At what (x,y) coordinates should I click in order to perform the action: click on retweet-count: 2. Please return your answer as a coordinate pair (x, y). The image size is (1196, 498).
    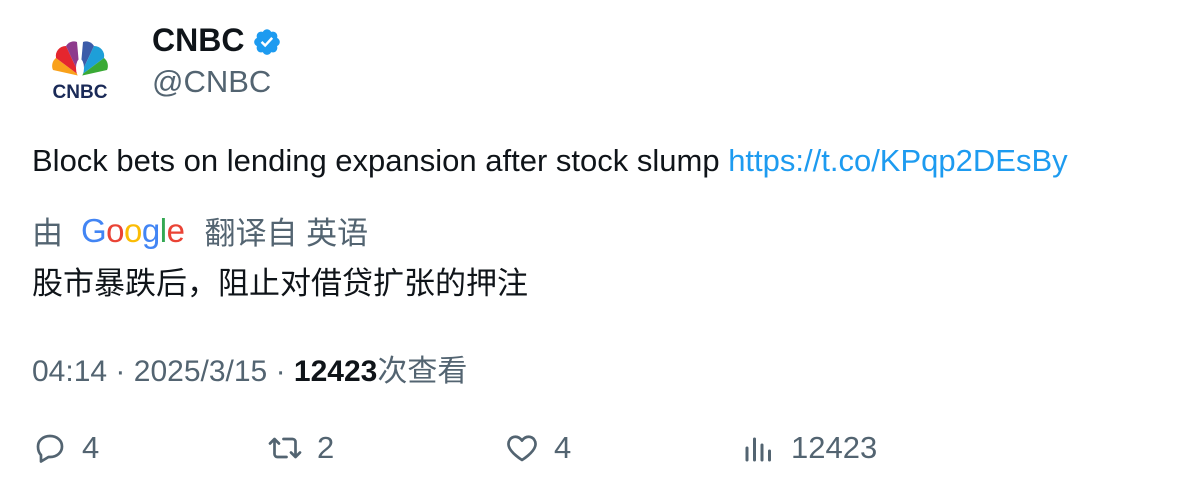
    Looking at the image, I should click on (326, 447).